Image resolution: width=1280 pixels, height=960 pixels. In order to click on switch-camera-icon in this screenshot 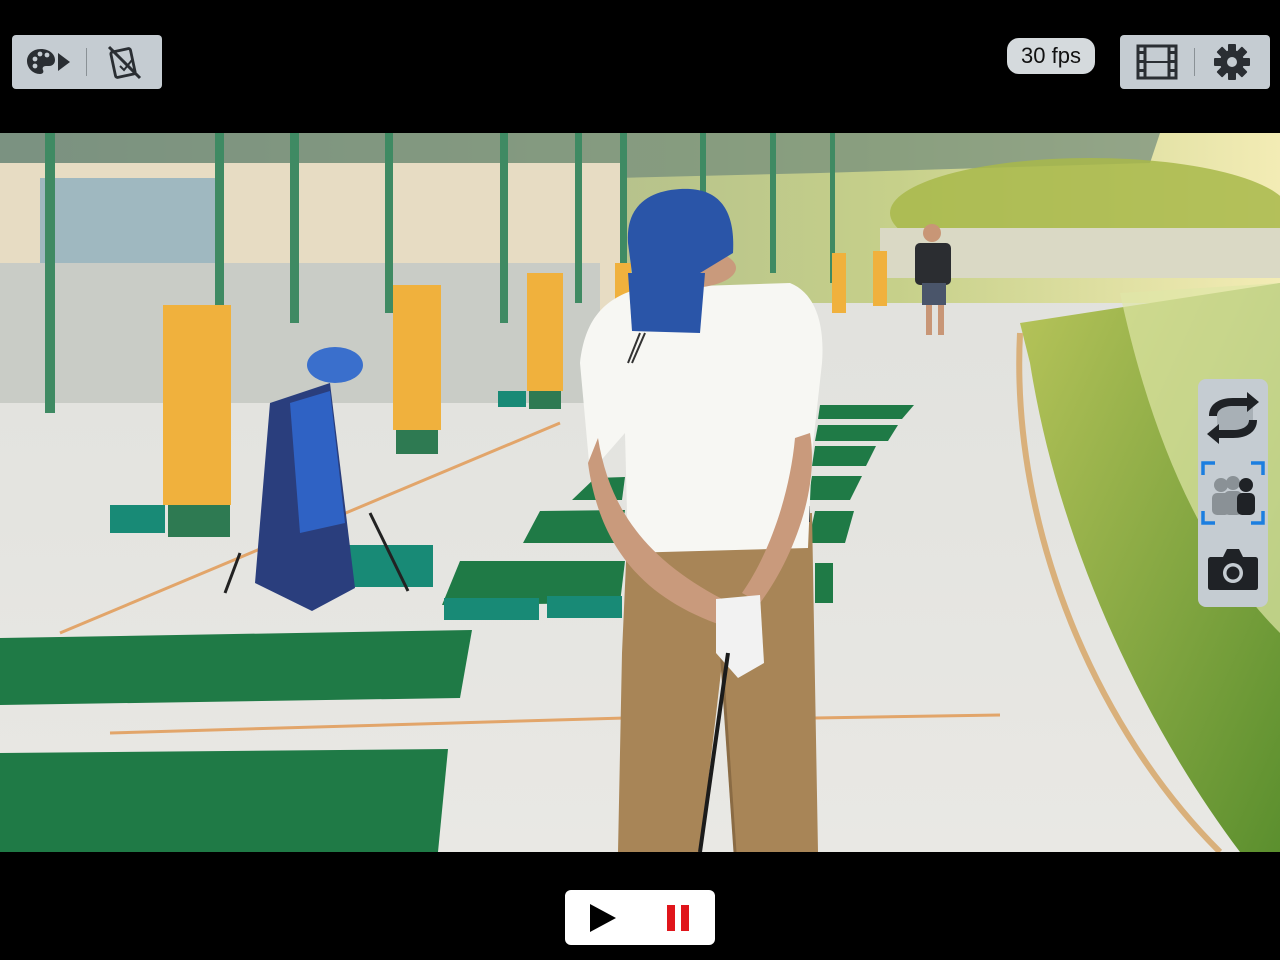, I will do `click(1233, 418)`.